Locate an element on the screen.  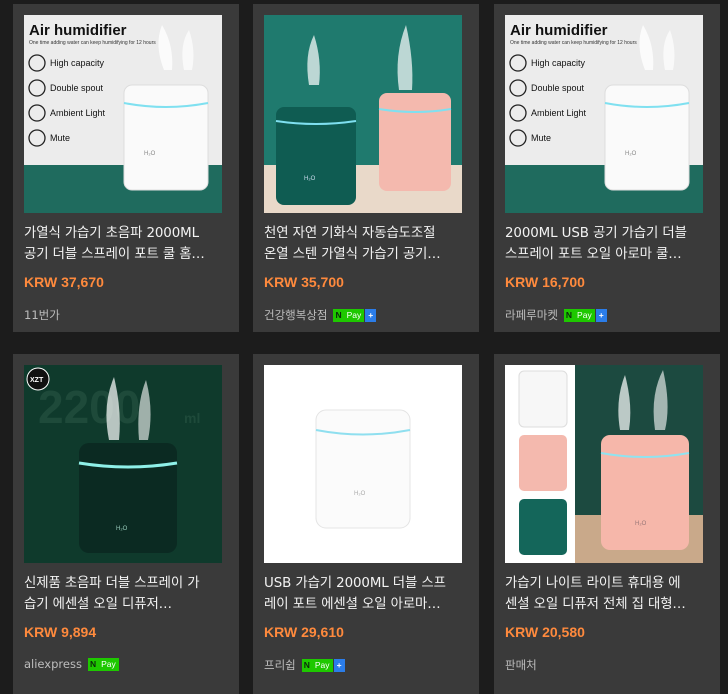
svg-text: ml is located at coordinates (192, 418).